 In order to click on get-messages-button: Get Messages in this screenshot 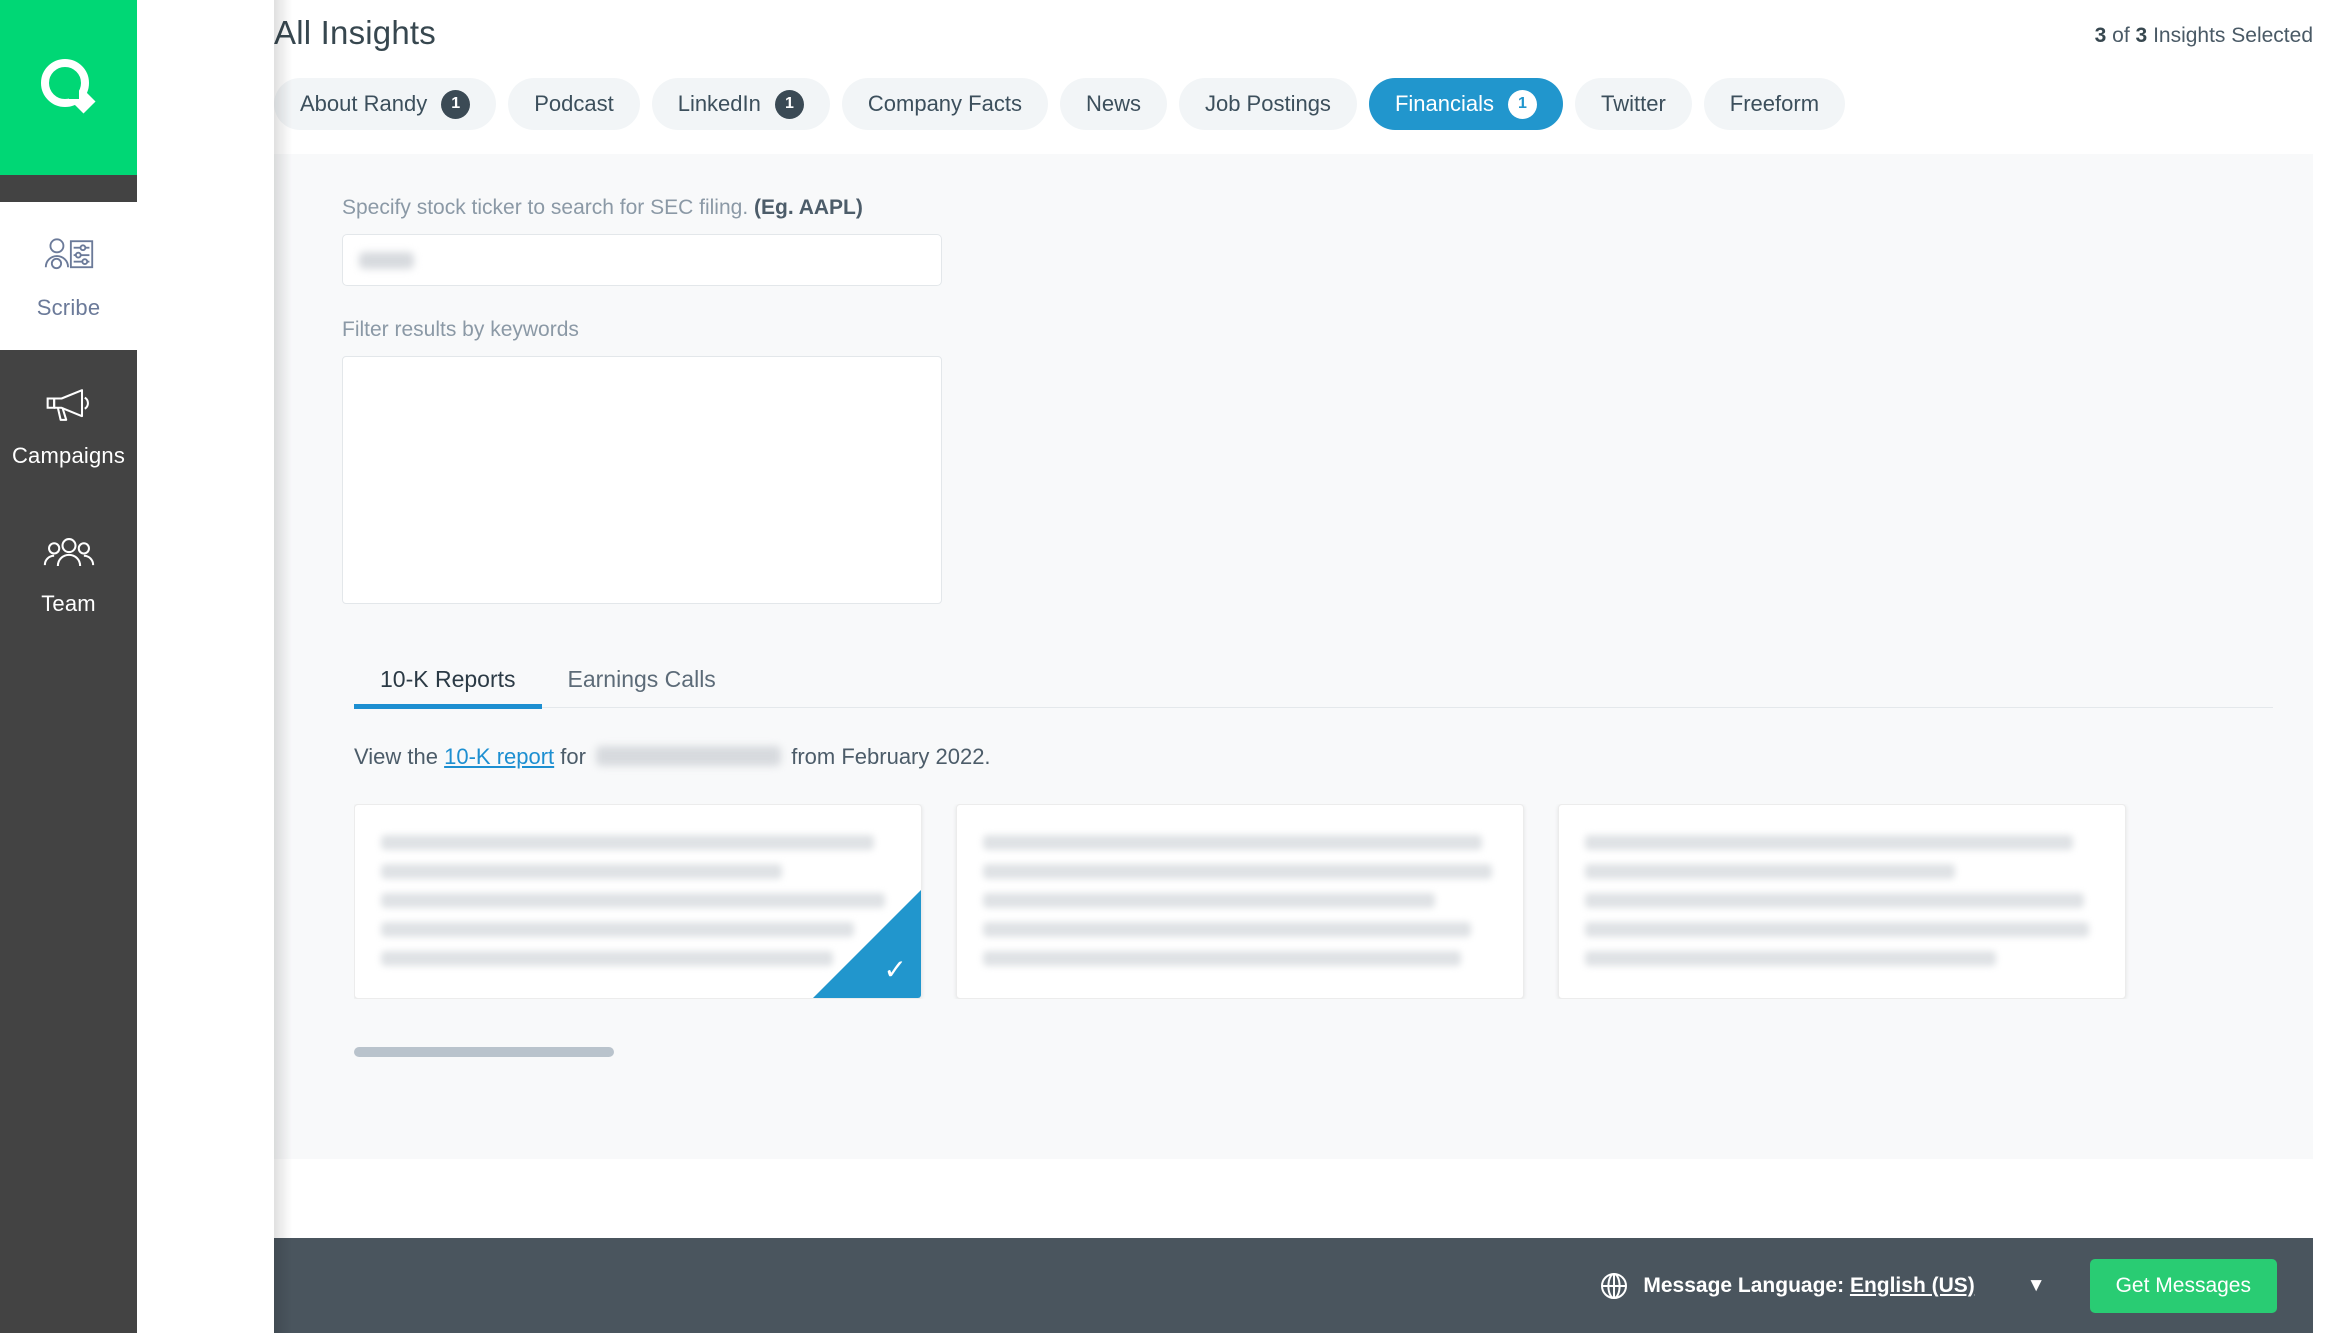, I will do `click(2183, 1285)`.